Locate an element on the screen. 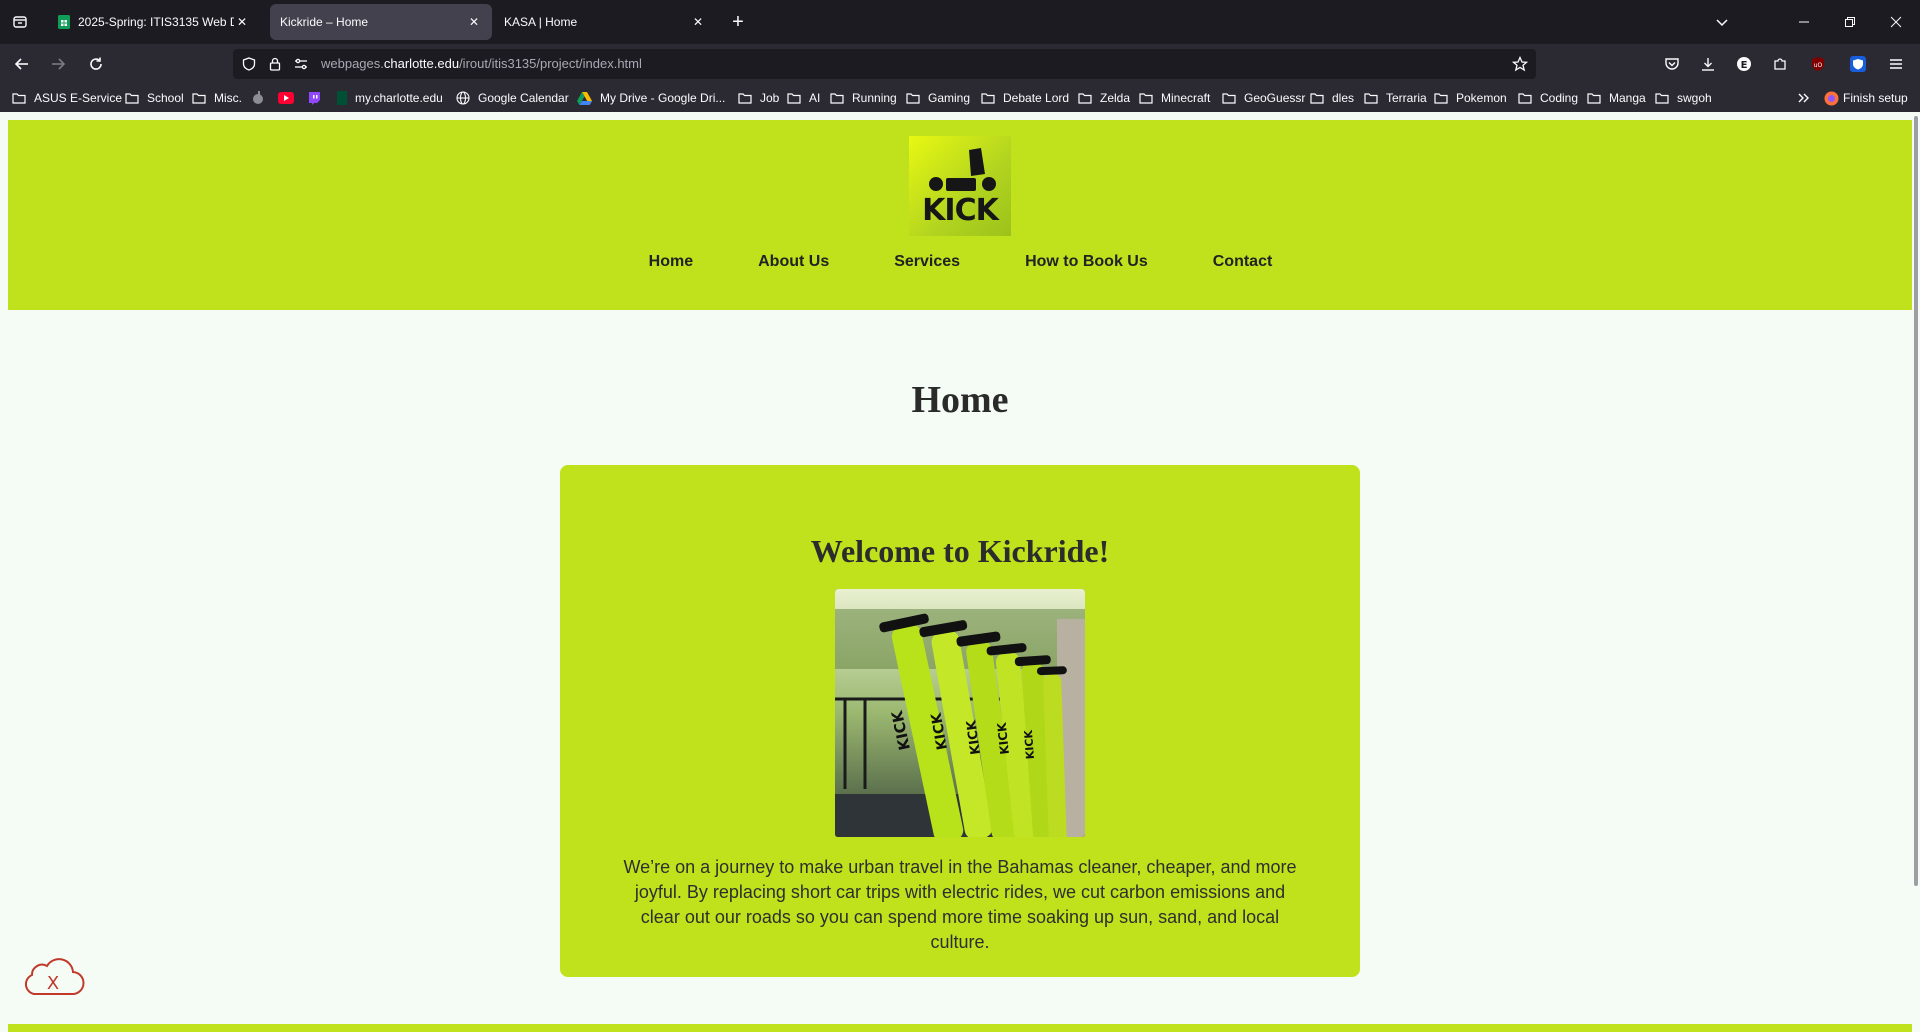 The width and height of the screenshot is (1920, 1032). bookmark-running: Running is located at coordinates (863, 98).